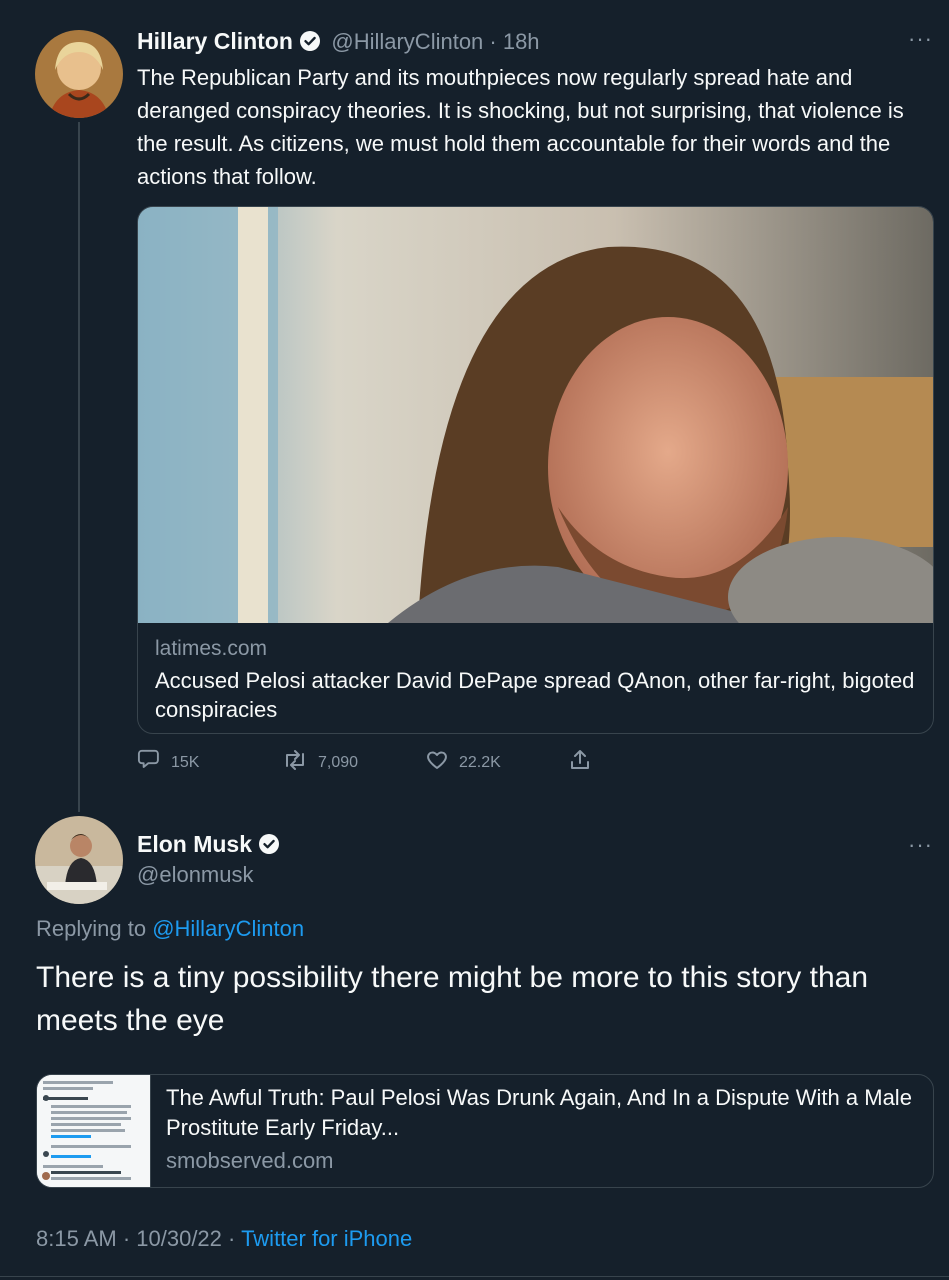  Describe the element at coordinates (79, 860) in the screenshot. I see `avatar-elon-musk` at that location.